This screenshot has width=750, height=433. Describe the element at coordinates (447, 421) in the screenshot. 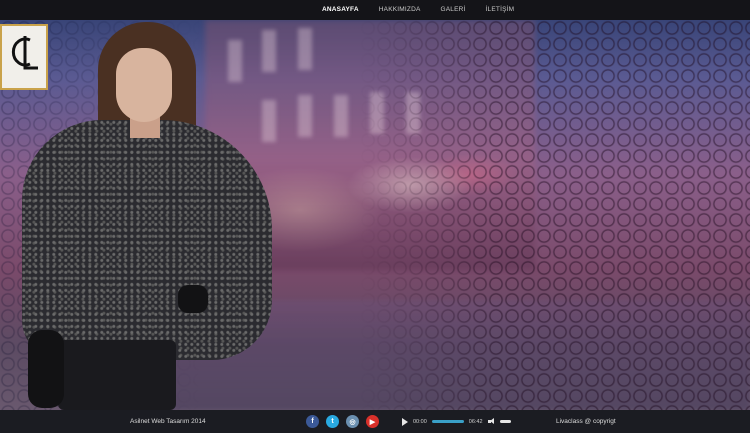

I see `progress-track` at that location.